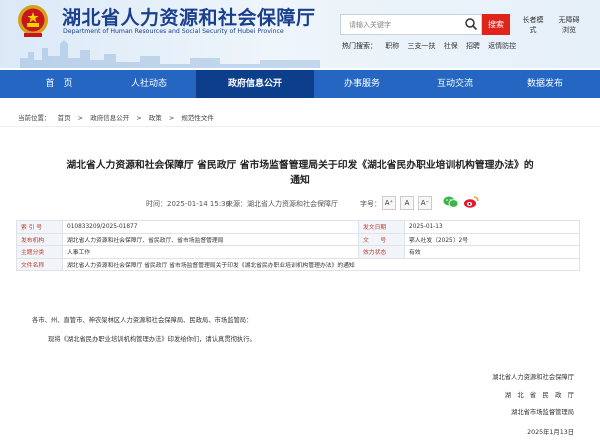  What do you see at coordinates (152, 339) in the screenshot?
I see `body-paragraph: 现将《湖北省民办职业培训机构管理办法》印发给你们，请认真贯彻执行。` at bounding box center [152, 339].